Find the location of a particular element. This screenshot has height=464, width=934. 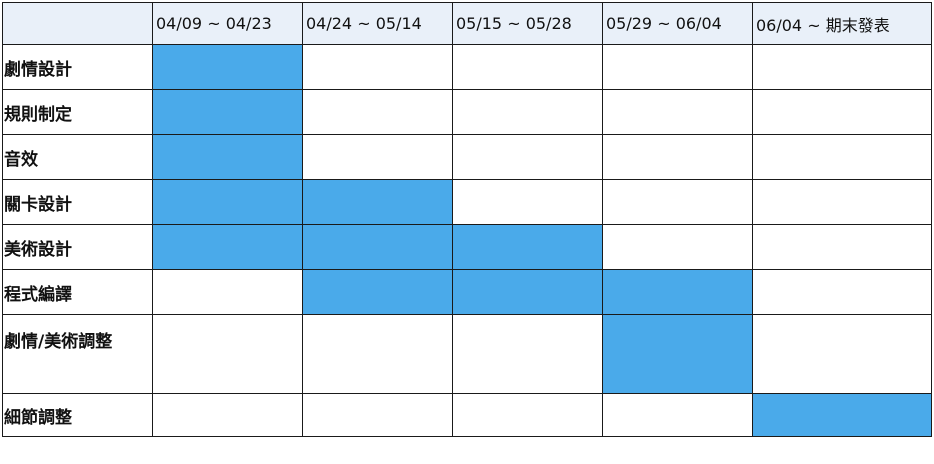

task-row: 關卡設計 is located at coordinates (467, 202).